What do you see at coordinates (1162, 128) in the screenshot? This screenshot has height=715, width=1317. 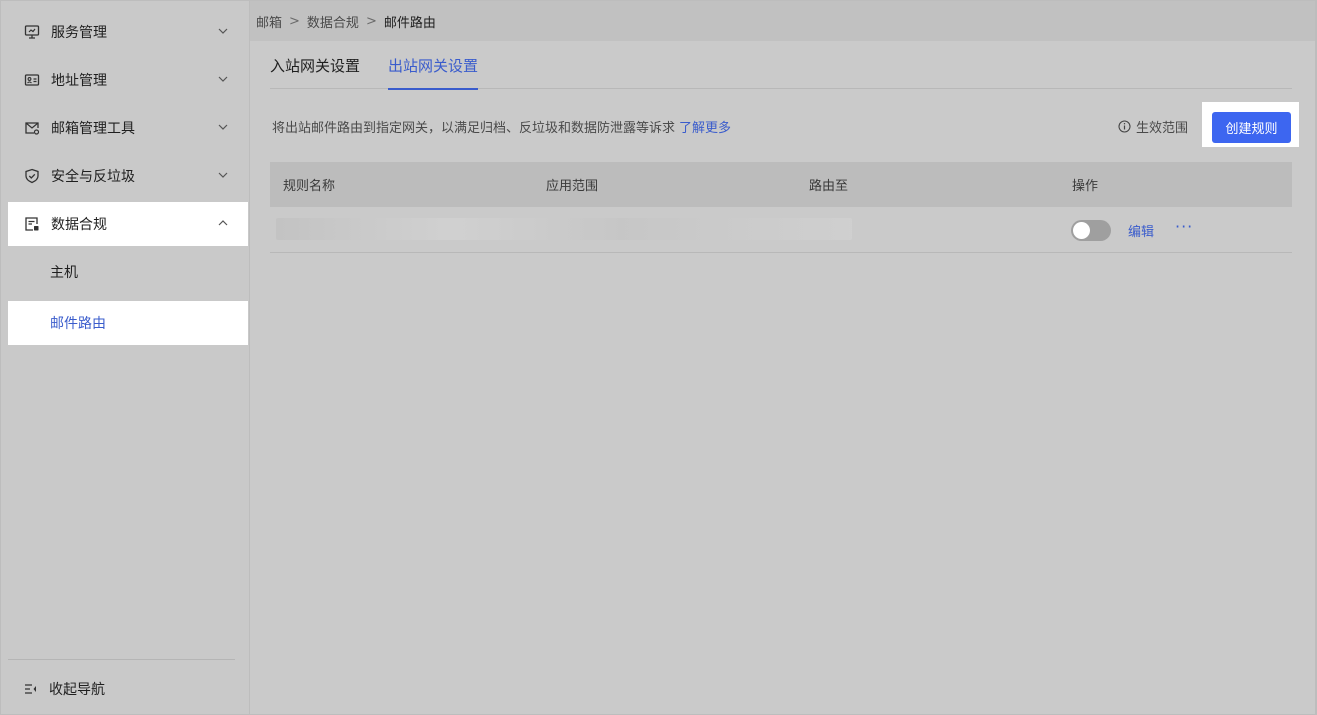 I see `scope-label: 生效范围` at bounding box center [1162, 128].